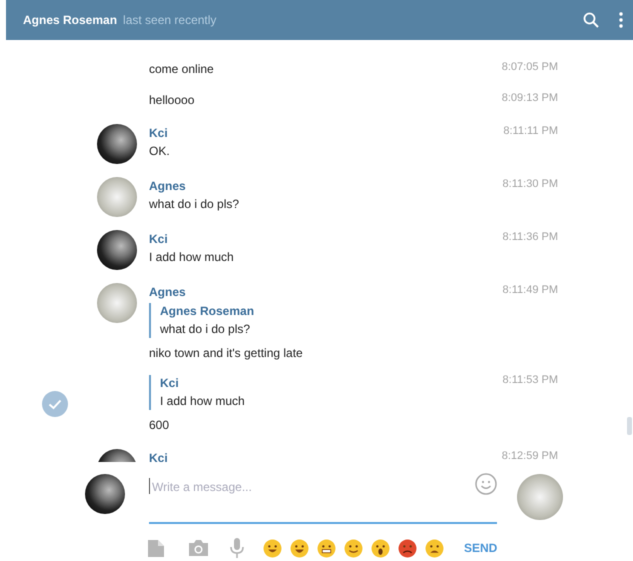 The width and height of the screenshot is (633, 561). I want to click on message-text: I add how much, so click(192, 257).